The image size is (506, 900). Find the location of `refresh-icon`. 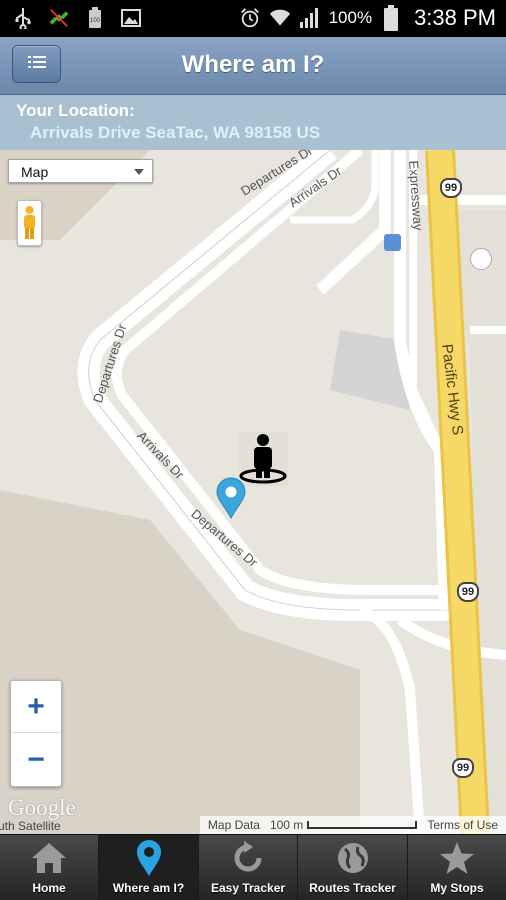

refresh-icon is located at coordinates (248, 858).